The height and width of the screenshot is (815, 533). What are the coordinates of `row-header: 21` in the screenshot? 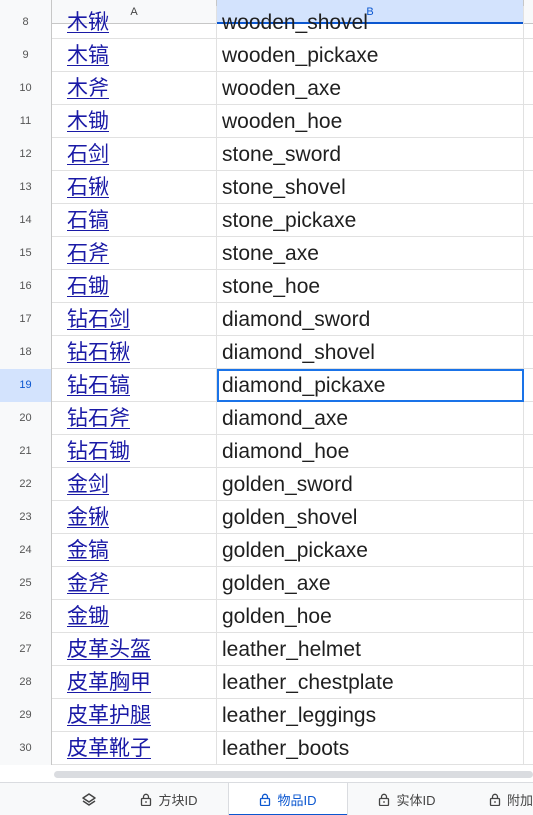 It's located at (26, 451).